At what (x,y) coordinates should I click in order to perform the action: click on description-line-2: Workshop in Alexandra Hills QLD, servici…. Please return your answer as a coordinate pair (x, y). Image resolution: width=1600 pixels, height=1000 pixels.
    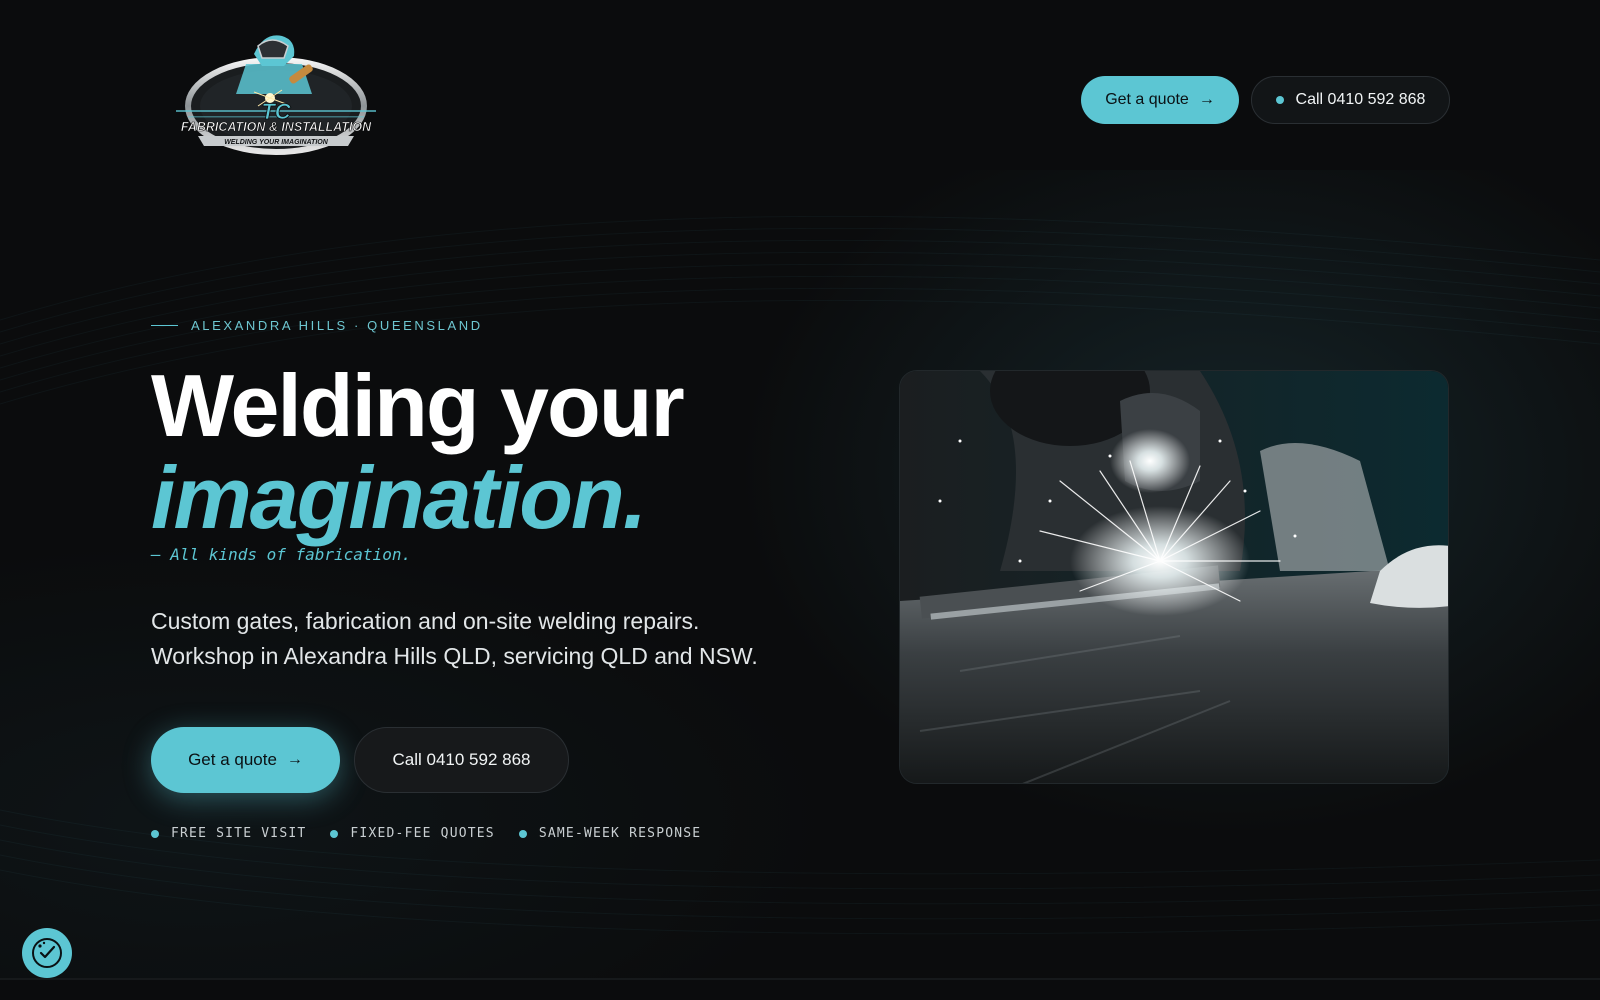
    Looking at the image, I should click on (454, 656).